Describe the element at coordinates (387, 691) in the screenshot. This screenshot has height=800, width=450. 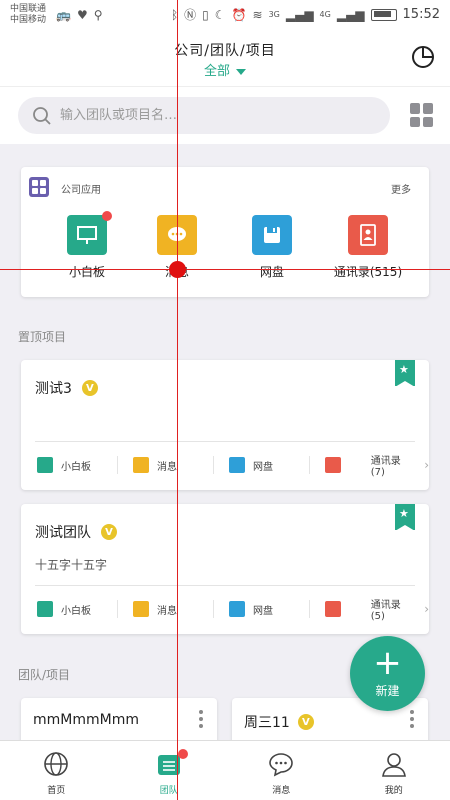
I see `new-button-label: 新建` at that location.